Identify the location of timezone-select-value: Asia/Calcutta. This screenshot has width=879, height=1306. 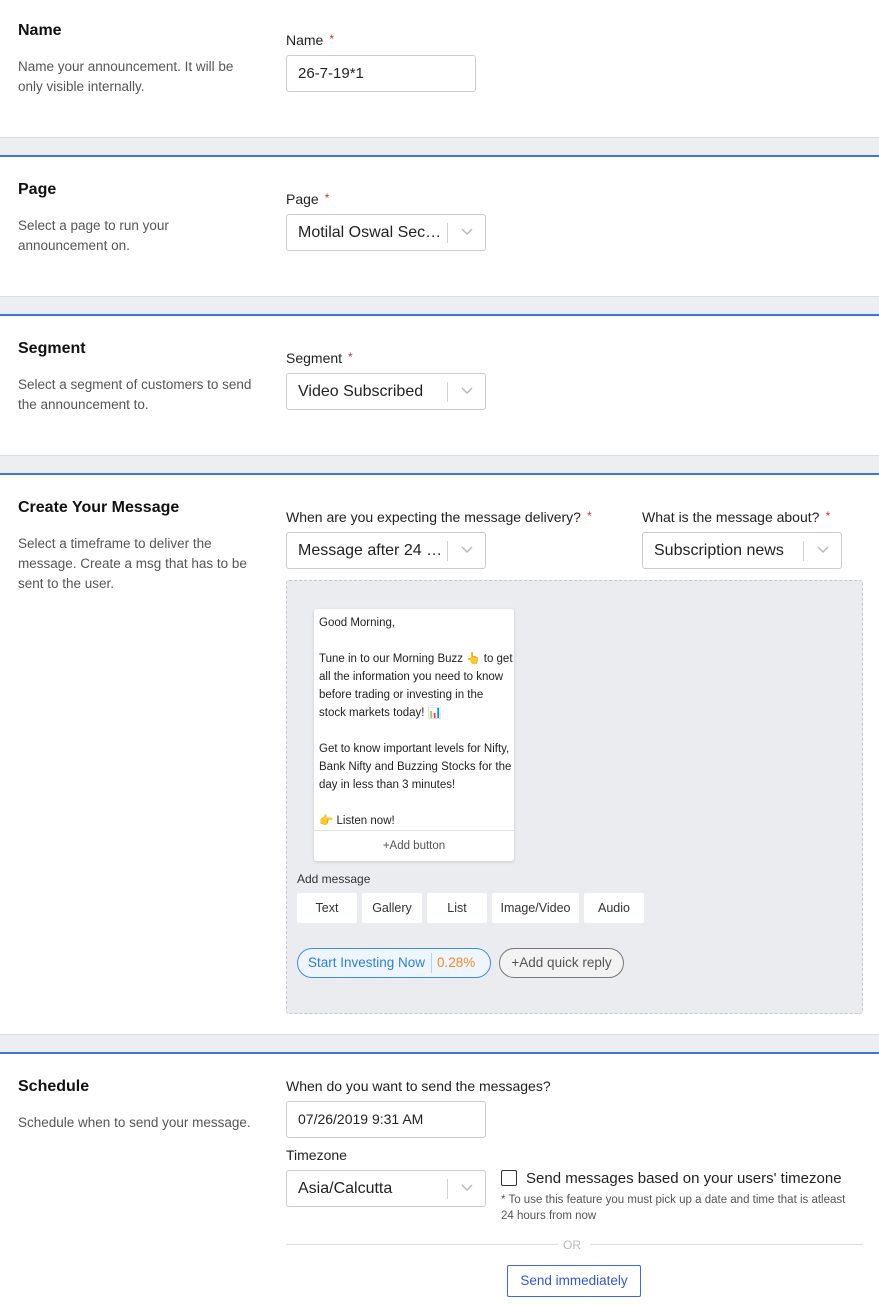
(345, 1188).